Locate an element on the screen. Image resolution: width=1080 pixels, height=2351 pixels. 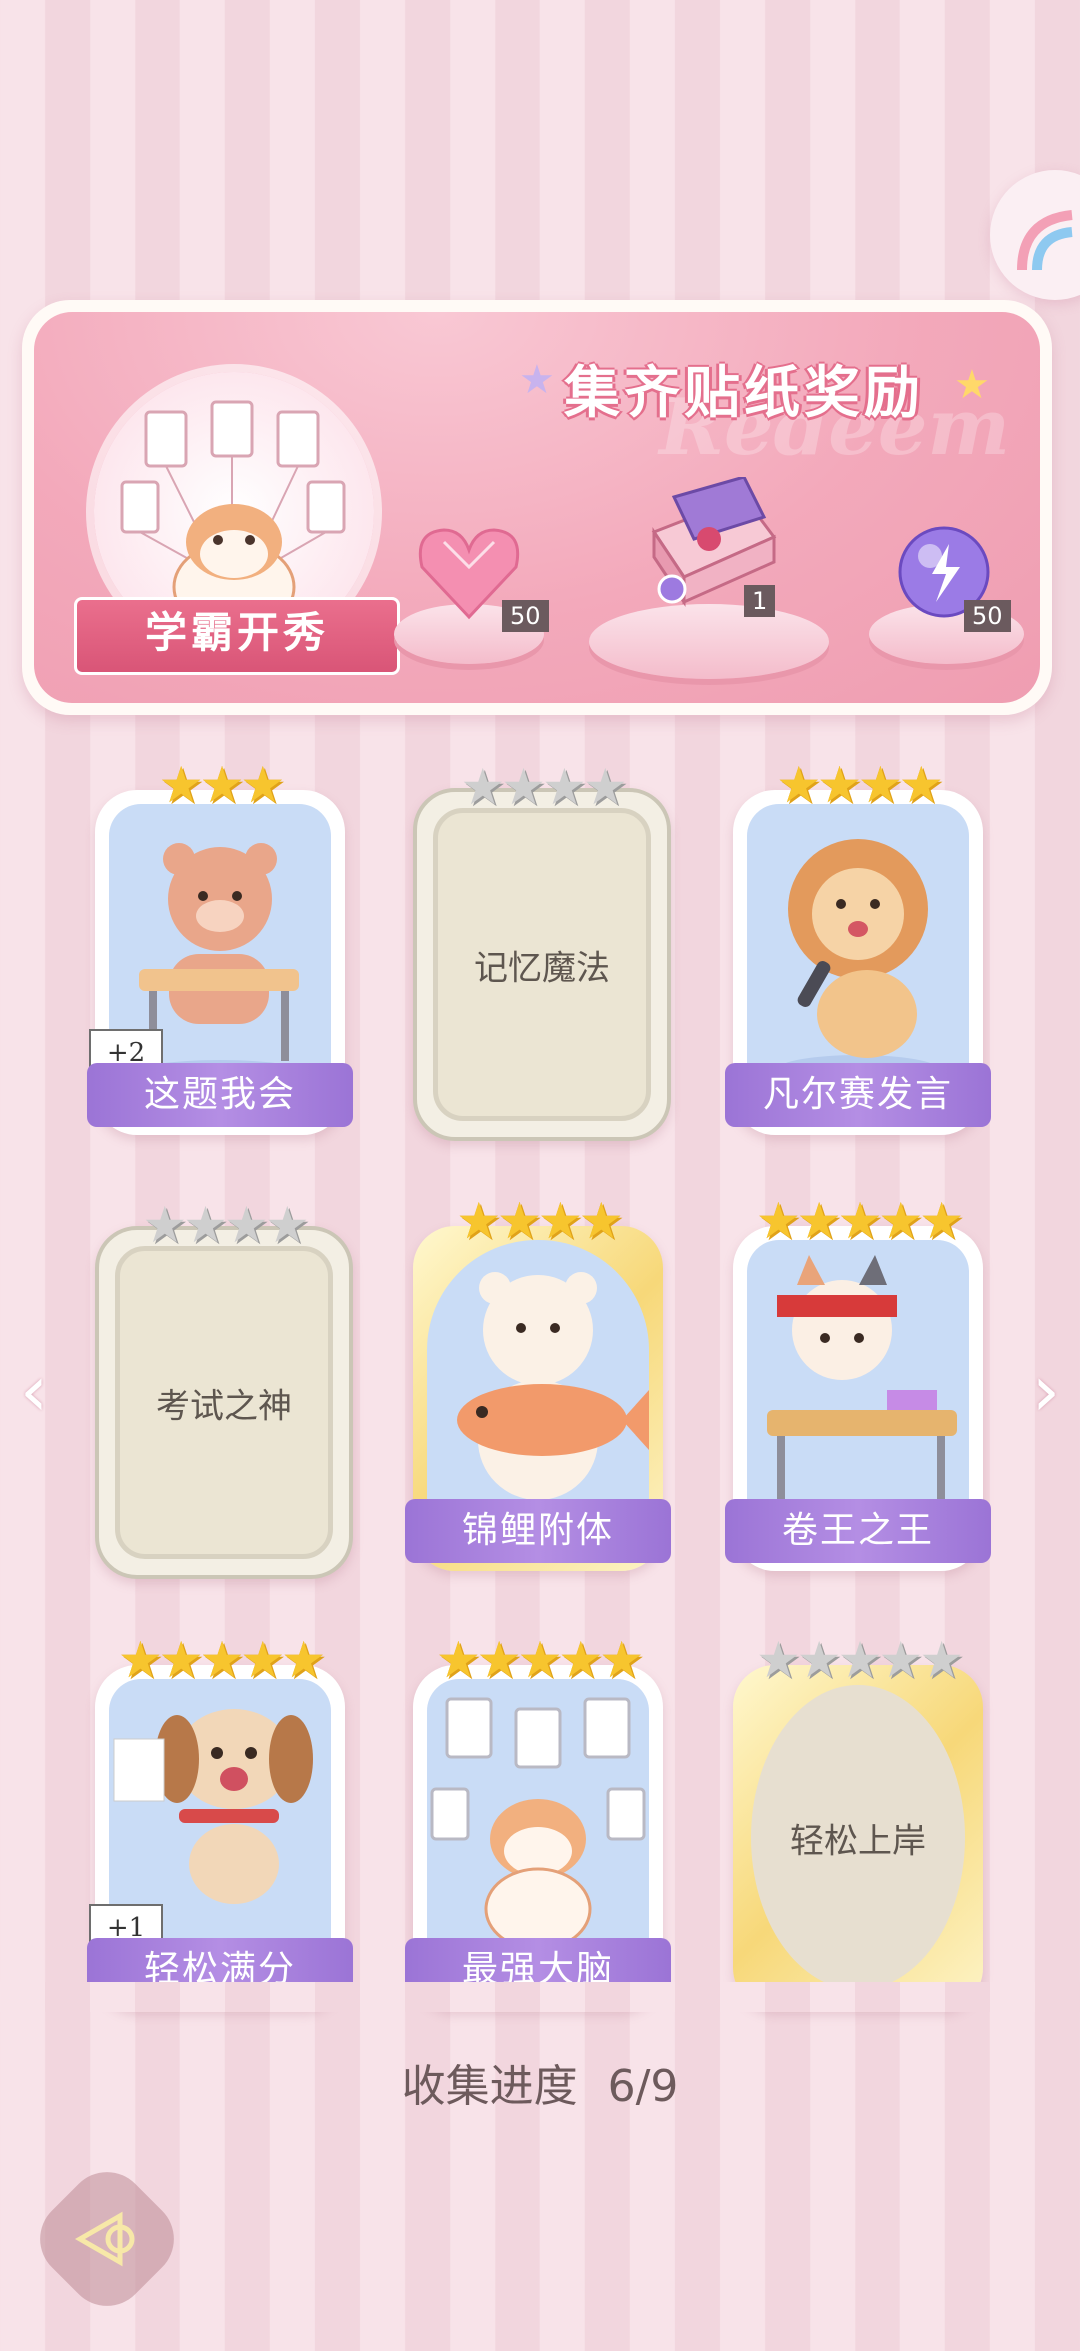
sticker-card: ★★★★★ +1 轻松满分 is located at coordinates (220, 1822).